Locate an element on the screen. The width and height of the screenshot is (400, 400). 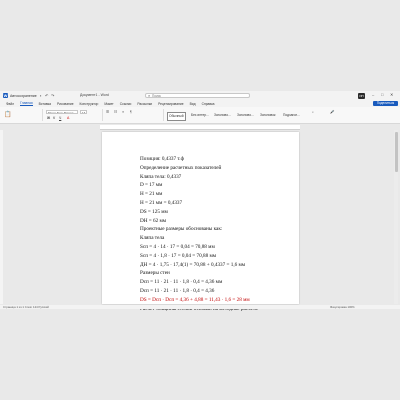
document-line: D = 17 мм is located at coordinates (151, 185).